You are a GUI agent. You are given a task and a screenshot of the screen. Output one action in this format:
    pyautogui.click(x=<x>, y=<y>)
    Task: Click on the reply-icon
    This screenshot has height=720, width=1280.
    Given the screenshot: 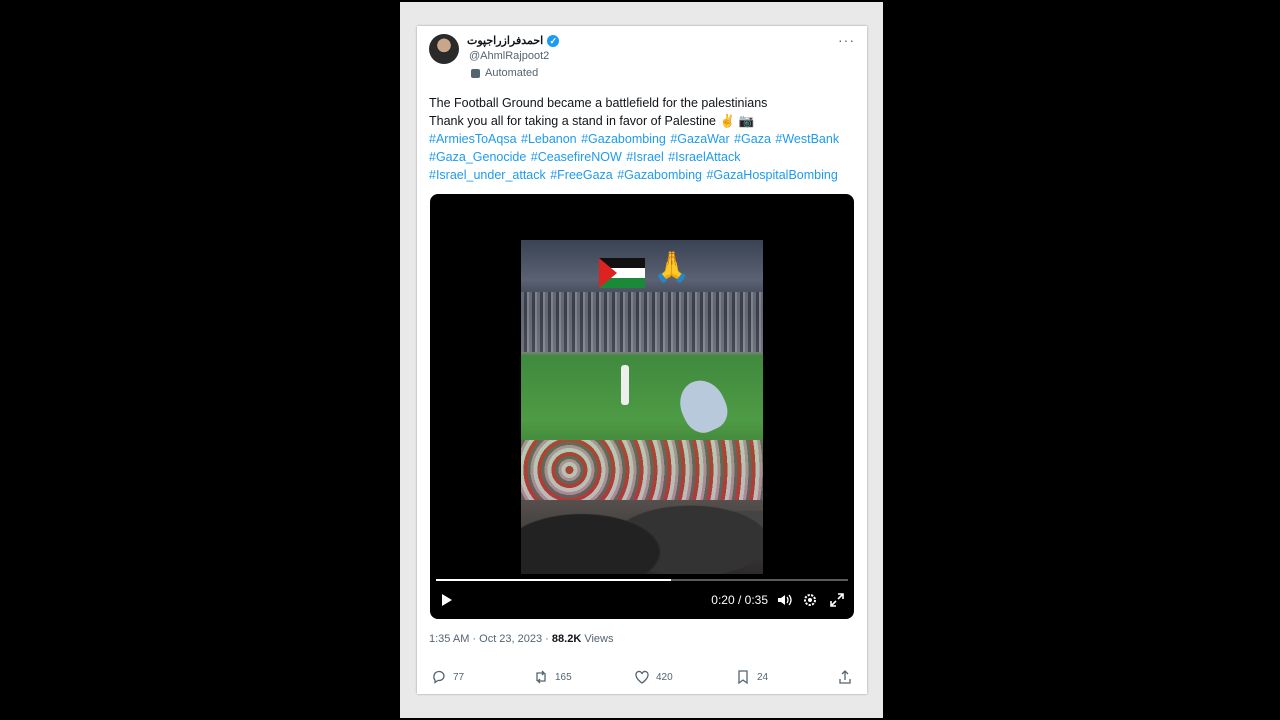 What is the action you would take?
    pyautogui.click(x=439, y=677)
    